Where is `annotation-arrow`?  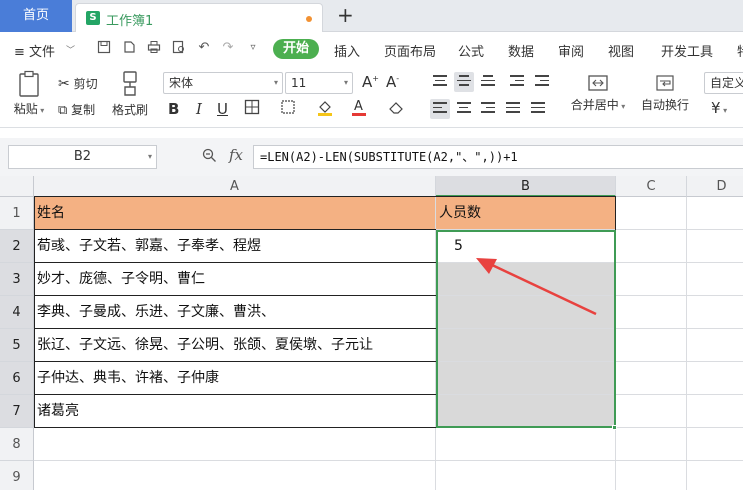 annotation-arrow is located at coordinates (536, 287).